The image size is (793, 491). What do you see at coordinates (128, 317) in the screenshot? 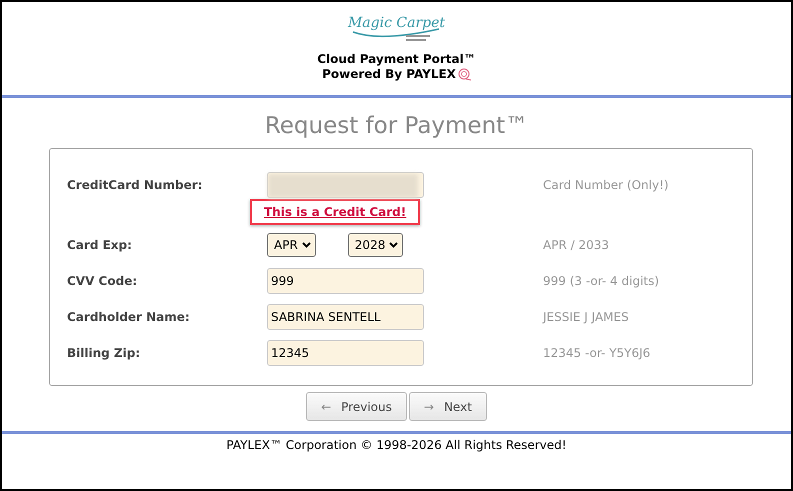
I see `field-label: Cardholder Name:` at bounding box center [128, 317].